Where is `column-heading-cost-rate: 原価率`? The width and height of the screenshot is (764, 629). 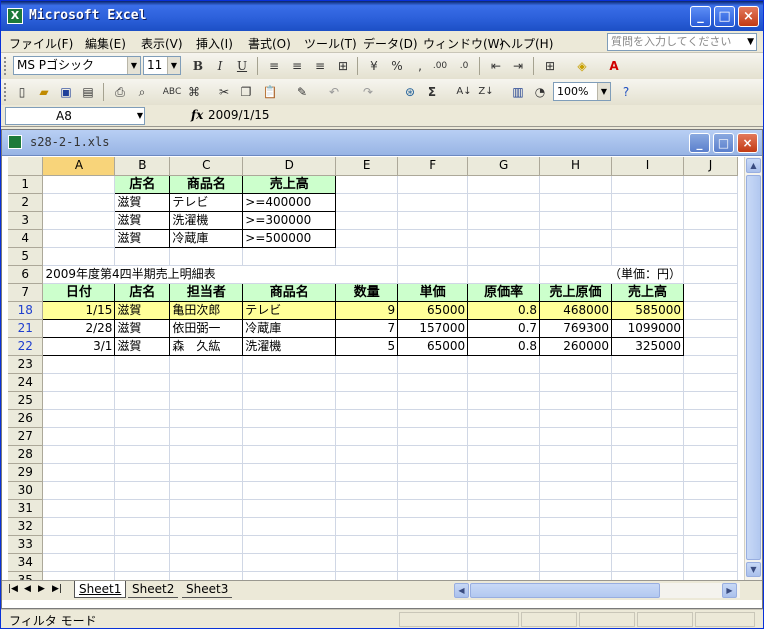 column-heading-cost-rate: 原価率 is located at coordinates (504, 292).